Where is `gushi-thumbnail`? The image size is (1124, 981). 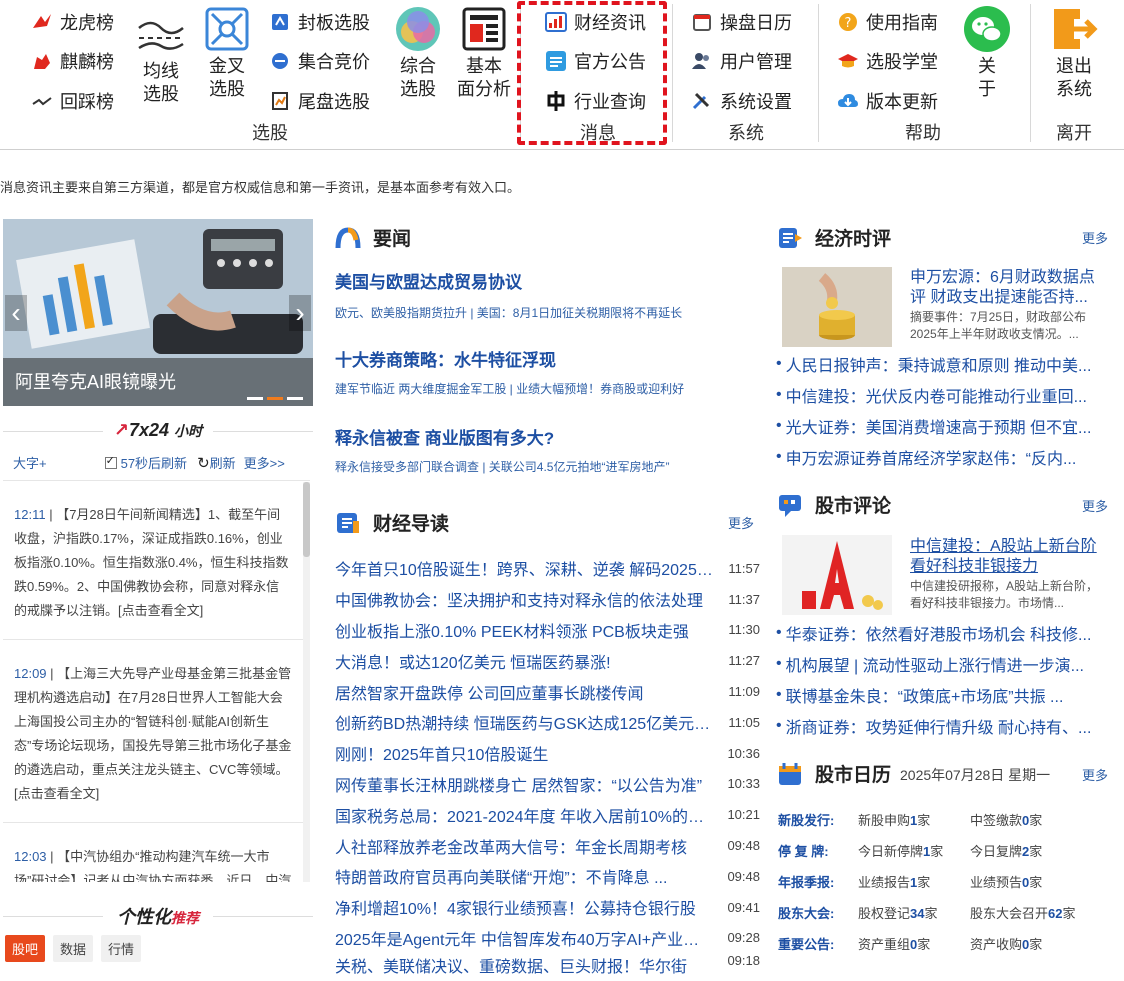
gushi-thumbnail is located at coordinates (837, 575).